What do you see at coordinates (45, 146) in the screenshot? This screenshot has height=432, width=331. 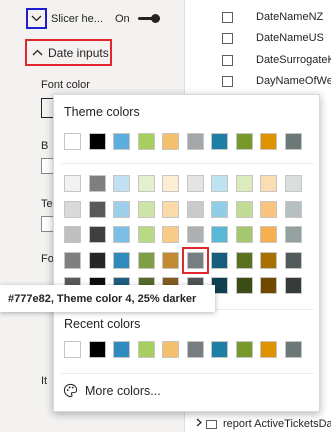 I see `partial-label-b: B` at bounding box center [45, 146].